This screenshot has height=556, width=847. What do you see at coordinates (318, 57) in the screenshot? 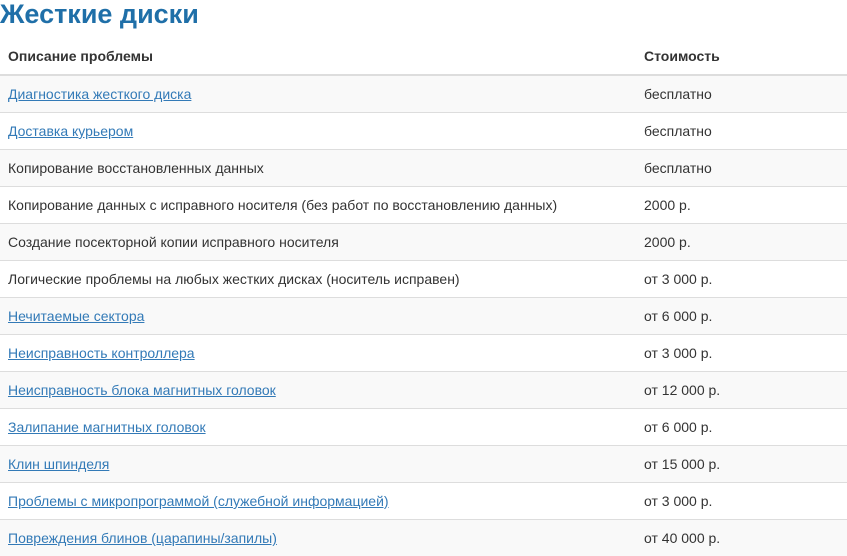
I see `column-header-description: Описание проблемы` at bounding box center [318, 57].